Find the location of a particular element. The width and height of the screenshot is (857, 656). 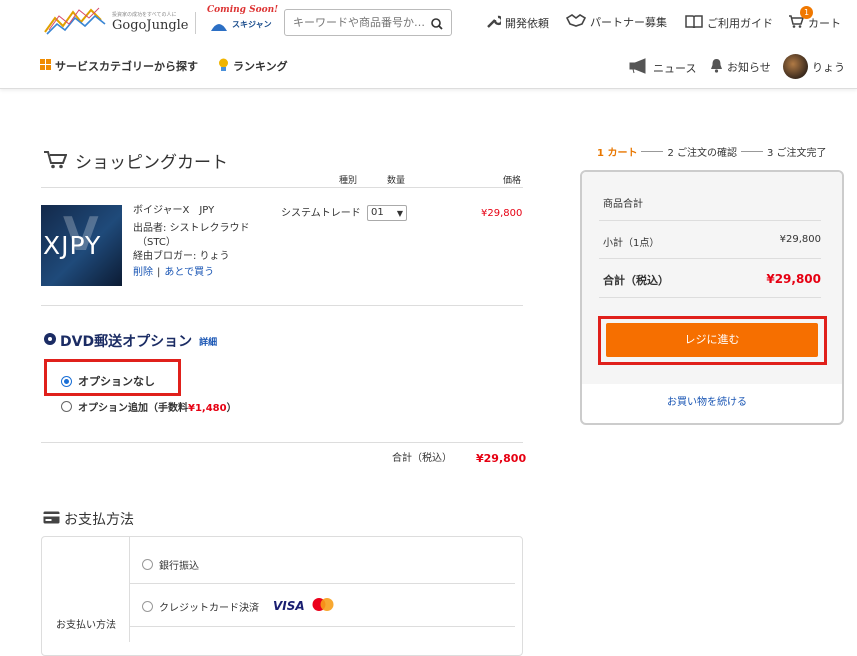

blogger-label: 経由ブロガー: りょう is located at coordinates (181, 256).